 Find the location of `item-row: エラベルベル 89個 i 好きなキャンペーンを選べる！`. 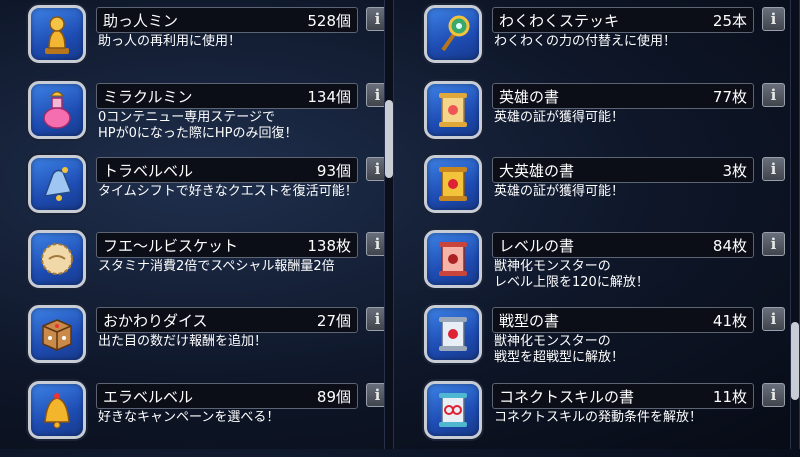

item-row: エラベルベル 89個 i 好きなキャンペーンを選べる！ is located at coordinates (210, 419).